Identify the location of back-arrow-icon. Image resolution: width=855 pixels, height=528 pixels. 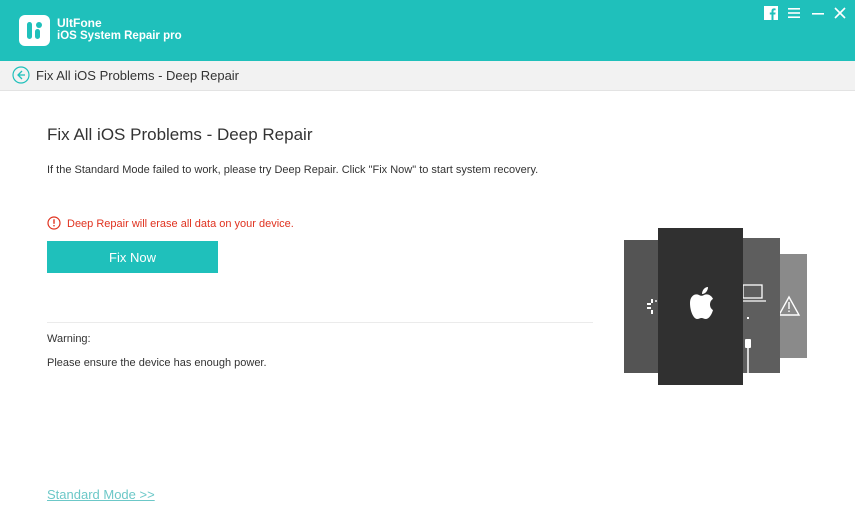
(21, 75).